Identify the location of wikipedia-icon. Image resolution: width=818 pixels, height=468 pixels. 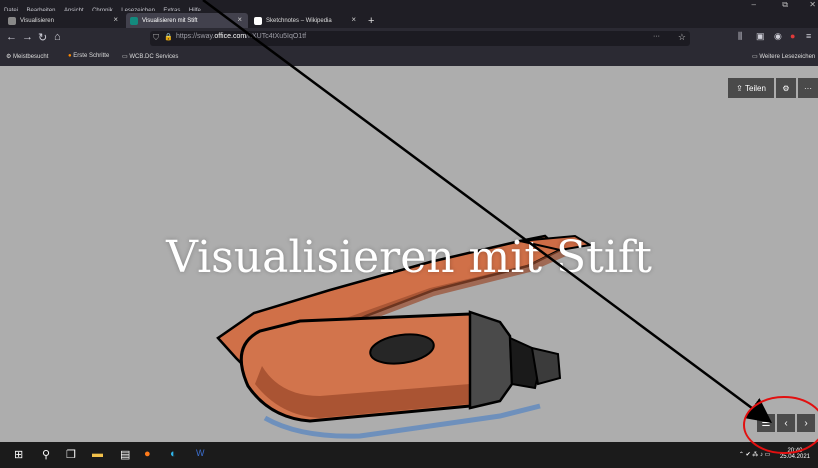
(258, 20).